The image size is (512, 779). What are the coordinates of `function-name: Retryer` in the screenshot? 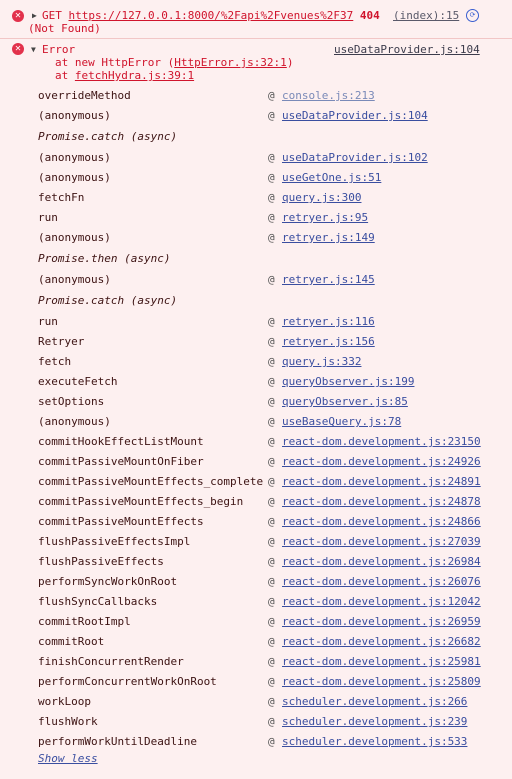 It's located at (61, 341).